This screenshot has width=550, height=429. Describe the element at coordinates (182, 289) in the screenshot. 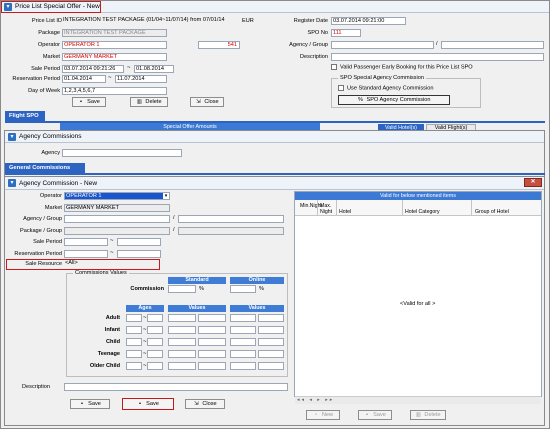

I see `standard-commission-input` at that location.